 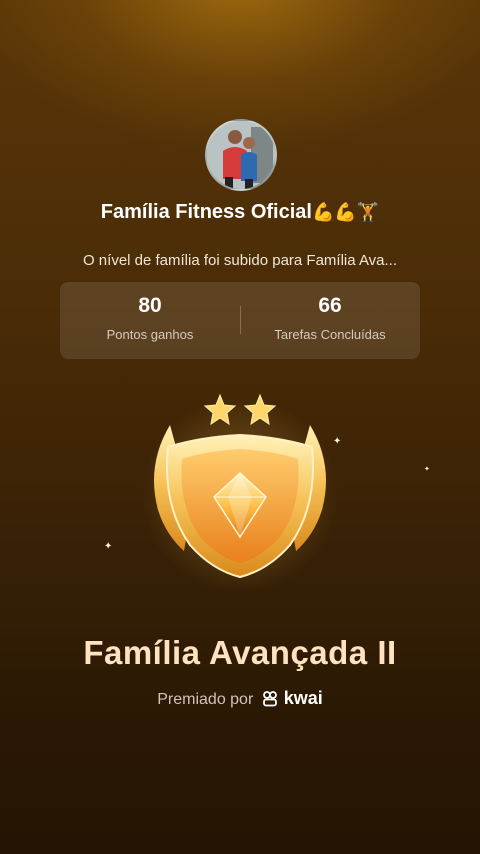 What do you see at coordinates (345, 212) in the screenshot?
I see `group-name-emojis: 💪💪🏋` at bounding box center [345, 212].